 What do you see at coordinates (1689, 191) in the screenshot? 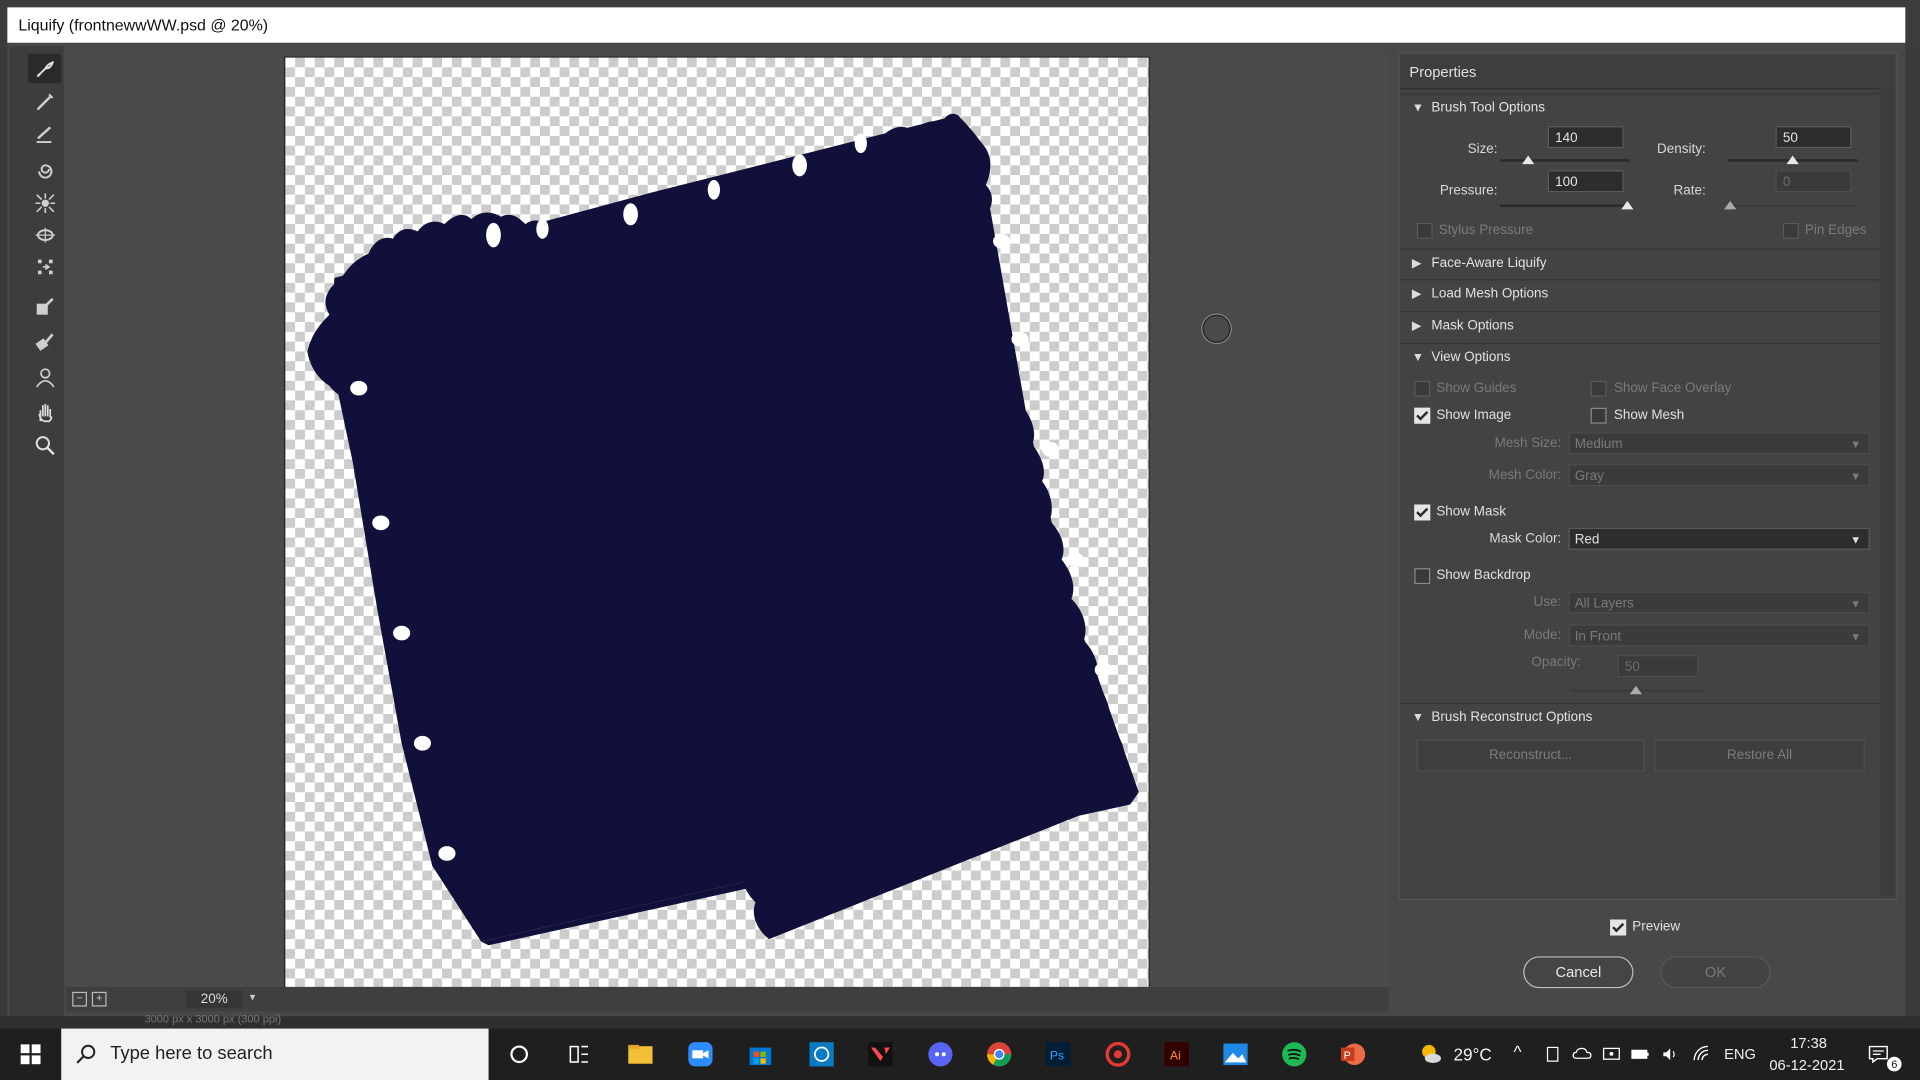
I see `rate-label: Rate:` at bounding box center [1689, 191].